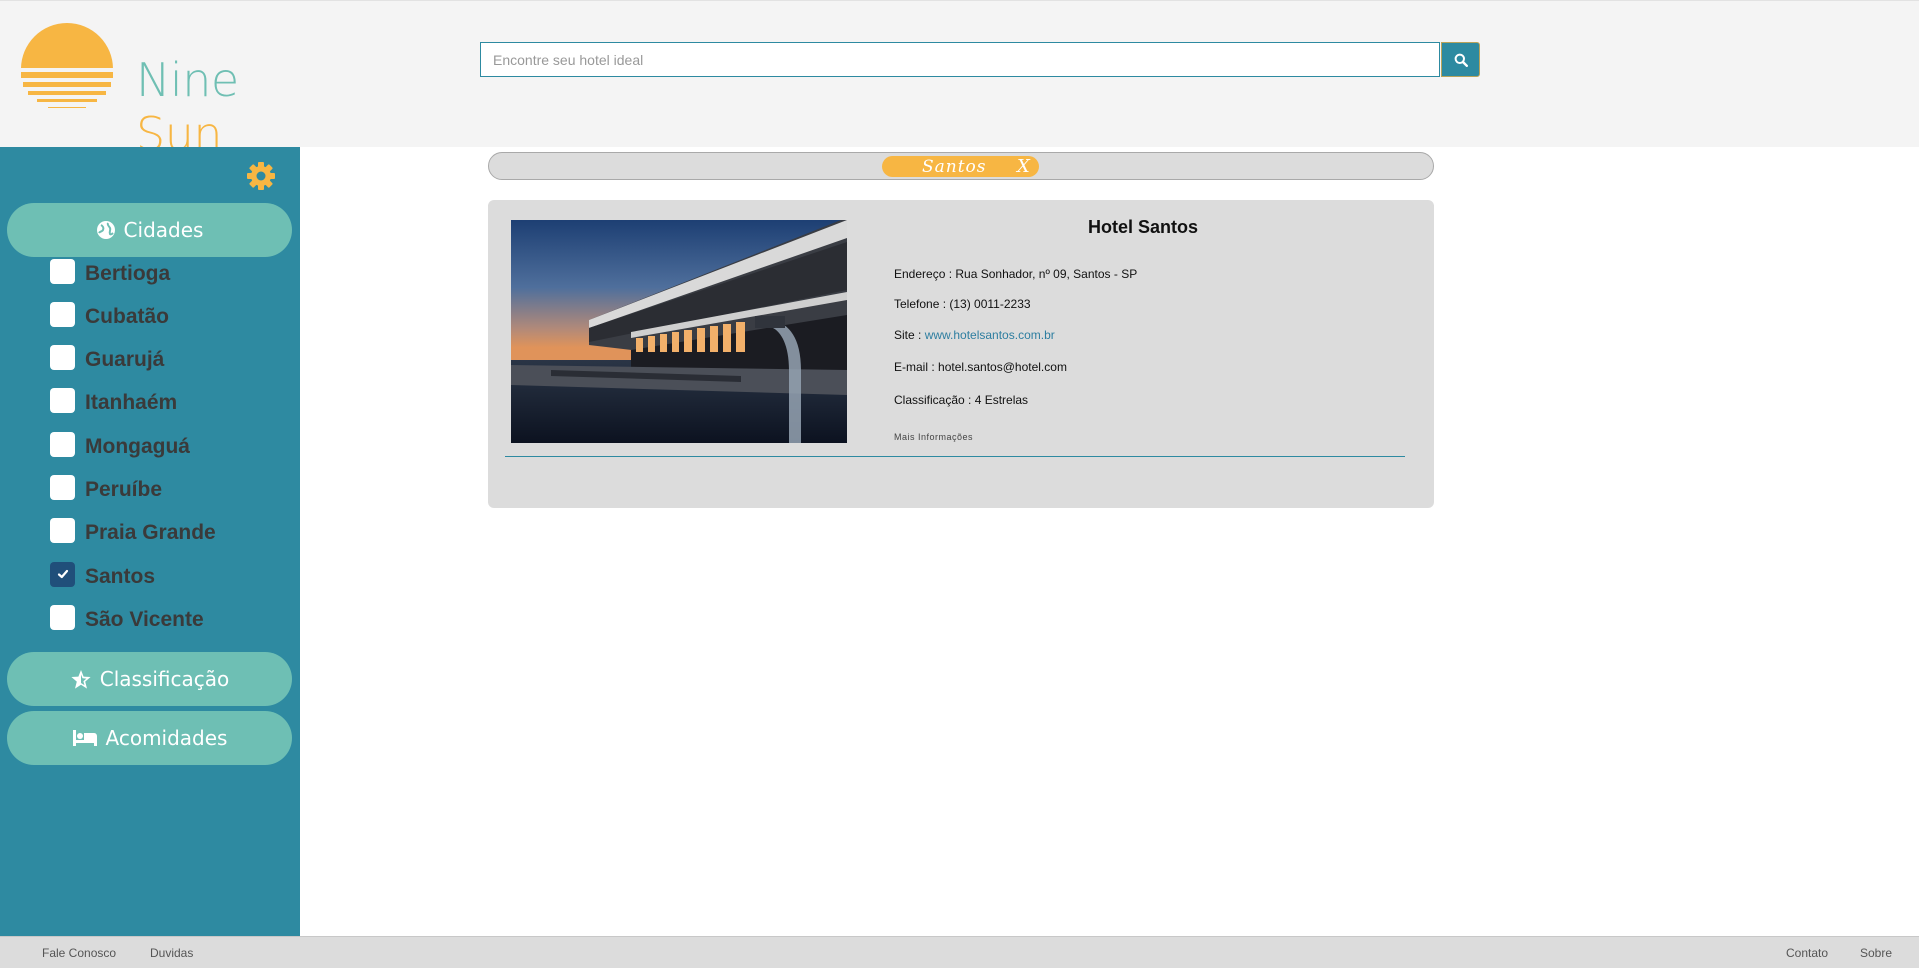 This screenshot has height=968, width=1919. I want to click on city-label: Peruíbe, so click(124, 489).